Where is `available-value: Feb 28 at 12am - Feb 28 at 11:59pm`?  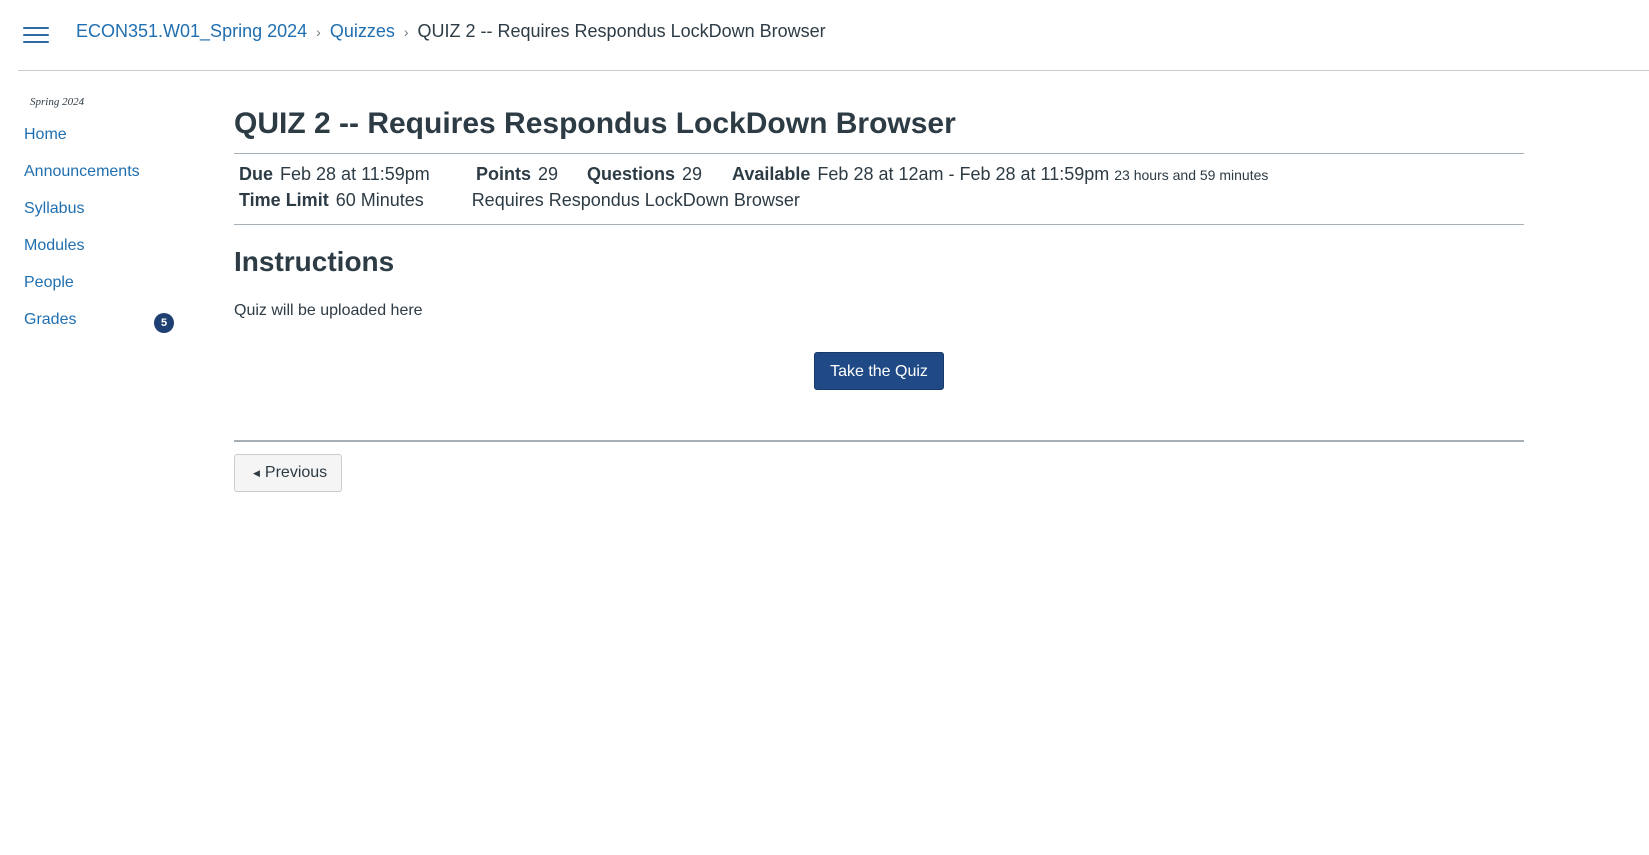
available-value: Feb 28 at 12am - Feb 28 at 11:59pm is located at coordinates (963, 174).